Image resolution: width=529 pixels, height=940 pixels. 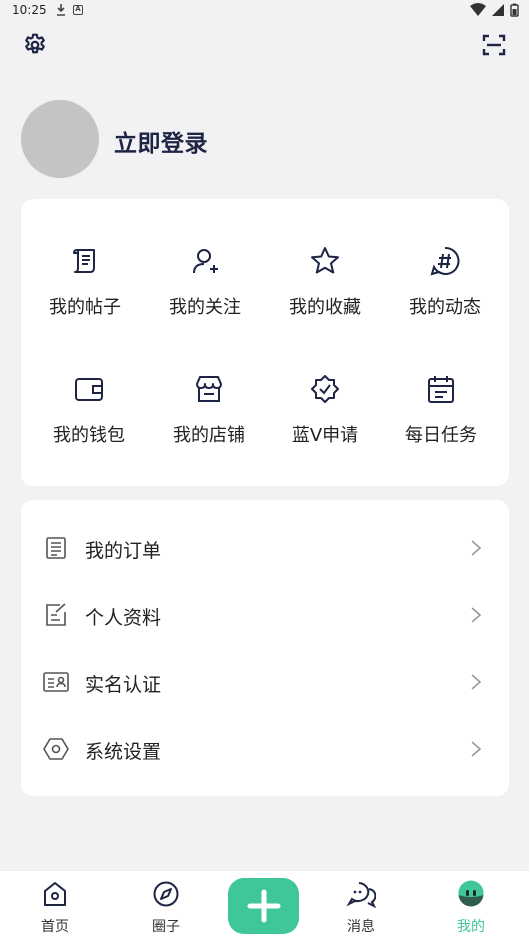 I want to click on grid-item-my-posts: 我的帖子, so click(x=85, y=293).